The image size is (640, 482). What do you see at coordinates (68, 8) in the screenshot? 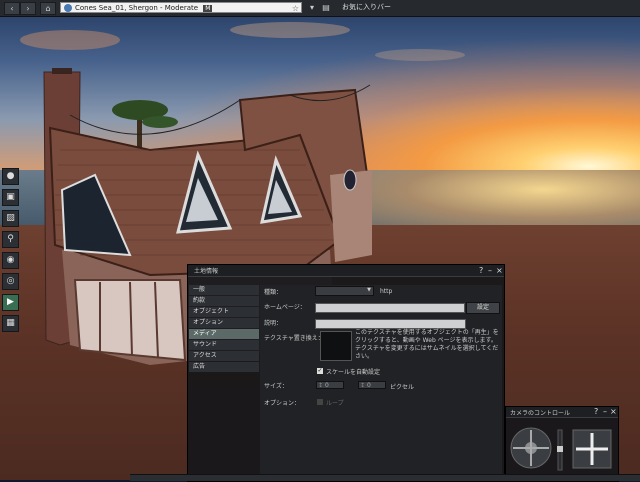
I see `region-info-icon` at bounding box center [68, 8].